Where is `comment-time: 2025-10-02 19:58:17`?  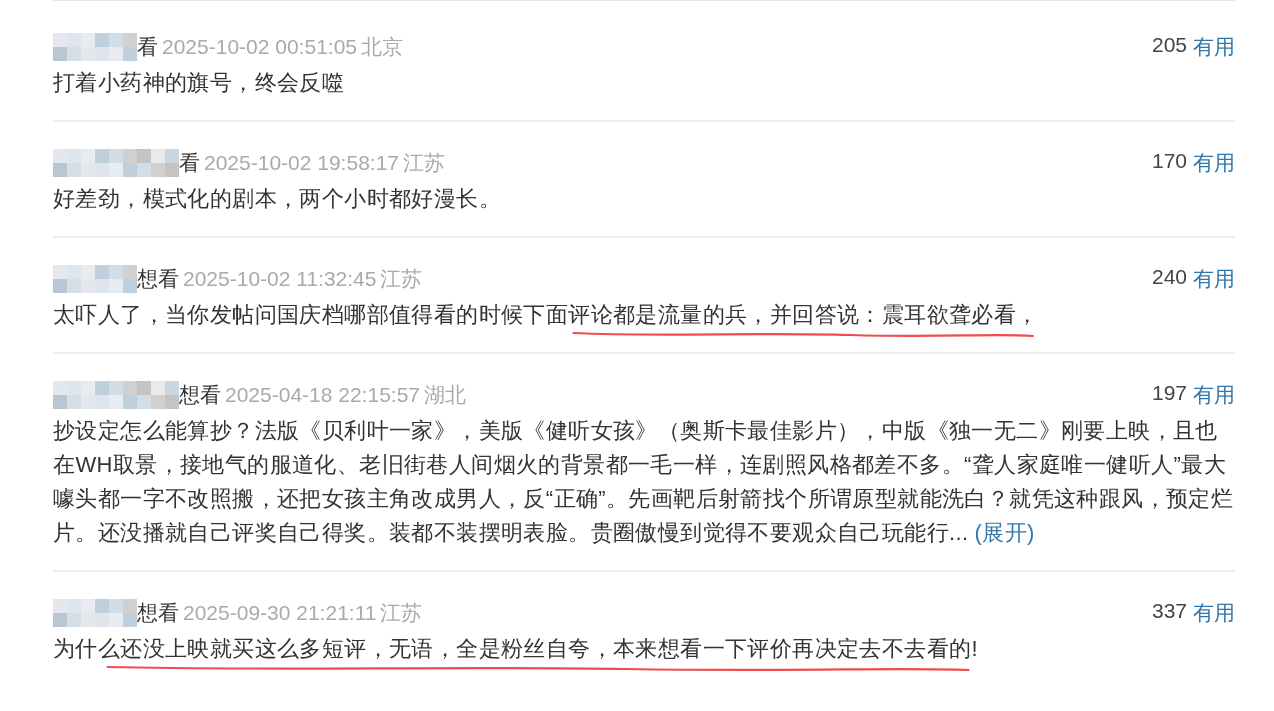 comment-time: 2025-10-02 19:58:17 is located at coordinates (301, 163).